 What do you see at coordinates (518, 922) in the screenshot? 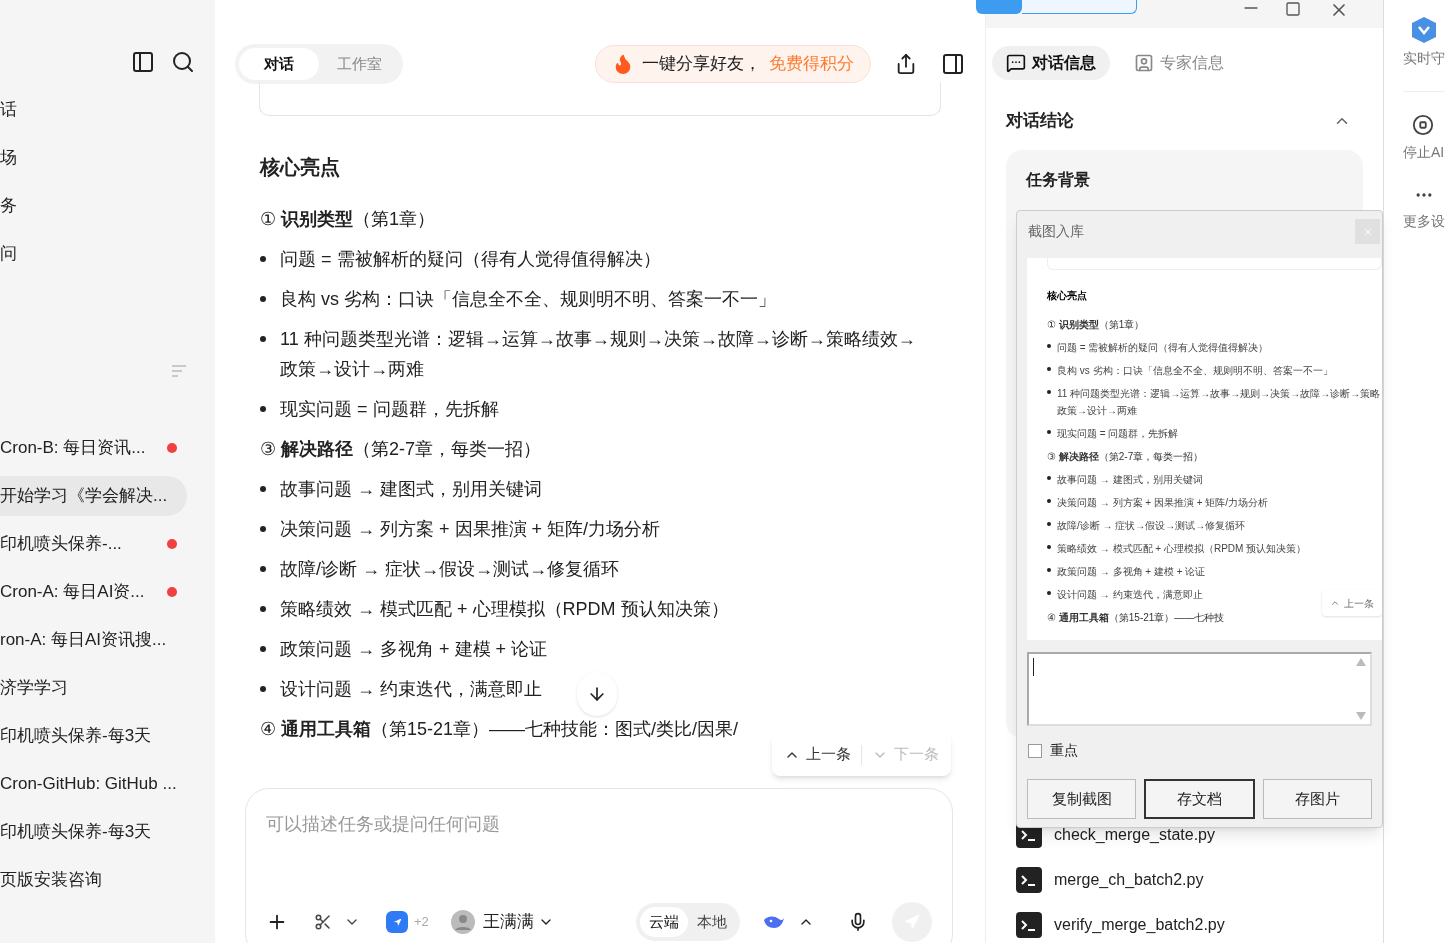
I see `assistant-selector: 王满满` at bounding box center [518, 922].